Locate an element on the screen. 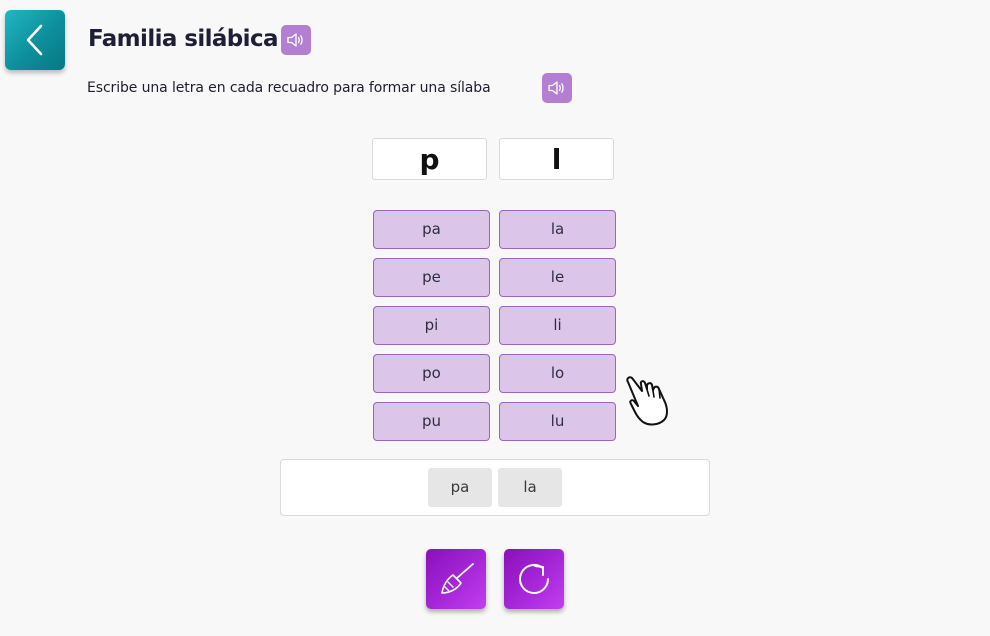 The height and width of the screenshot is (636, 990). syllable-column-2: la le li lo lu is located at coordinates (557, 330).